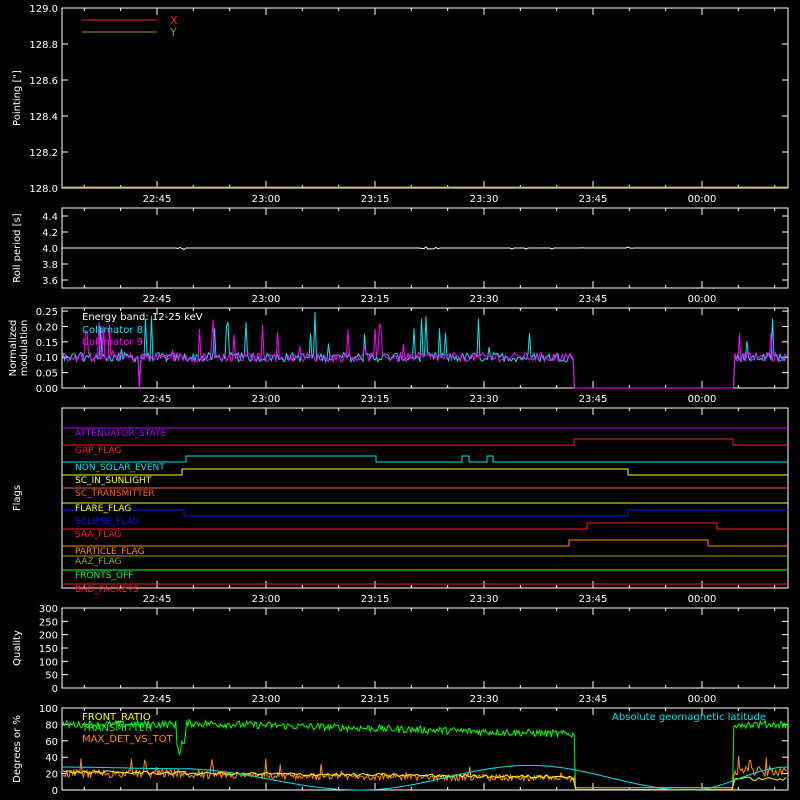 This screenshot has height=800, width=800. What do you see at coordinates (13, 348) in the screenshot?
I see `y-axis-label: Normalized` at bounding box center [13, 348].